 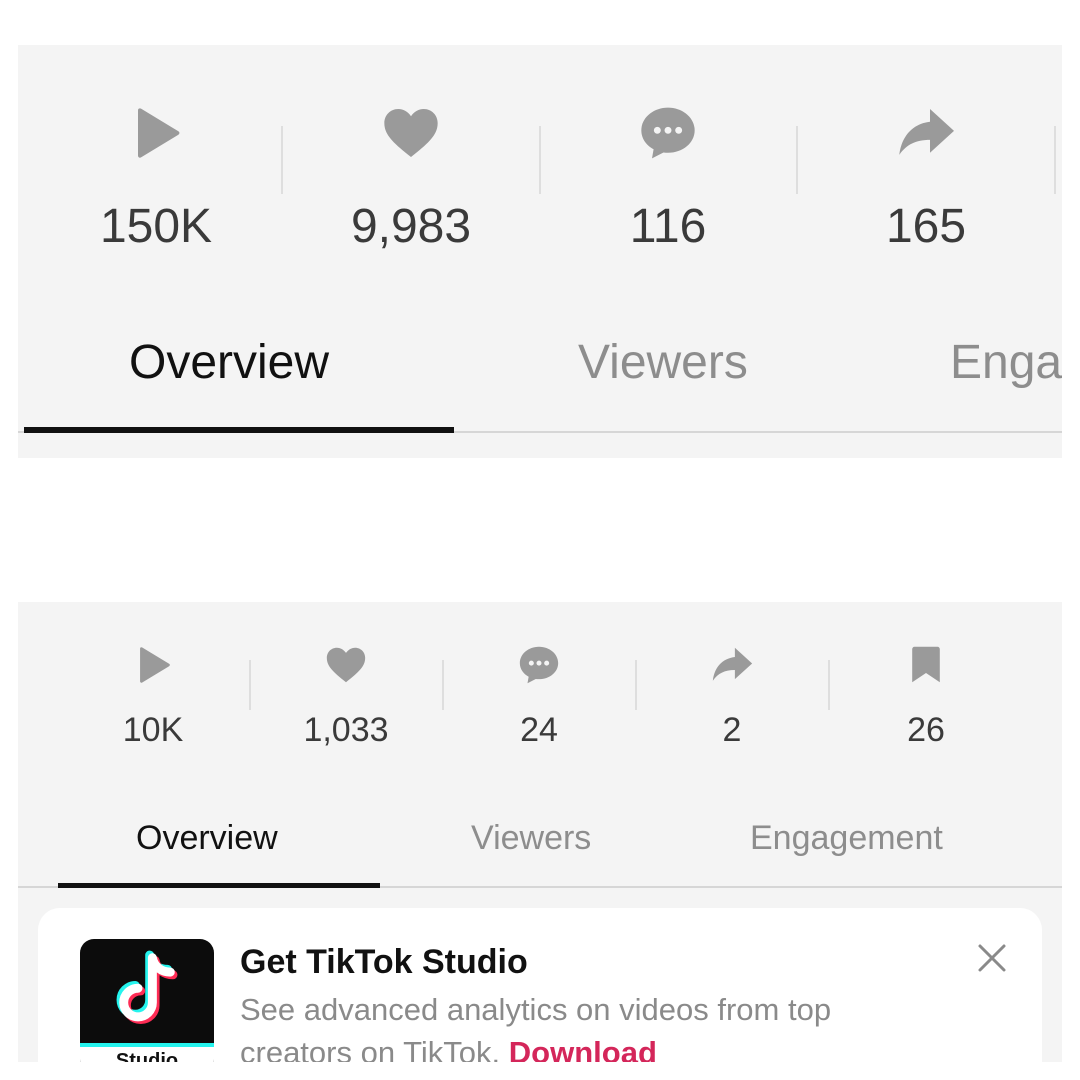 What do you see at coordinates (668, 226) in the screenshot?
I see `stat-value: 116` at bounding box center [668, 226].